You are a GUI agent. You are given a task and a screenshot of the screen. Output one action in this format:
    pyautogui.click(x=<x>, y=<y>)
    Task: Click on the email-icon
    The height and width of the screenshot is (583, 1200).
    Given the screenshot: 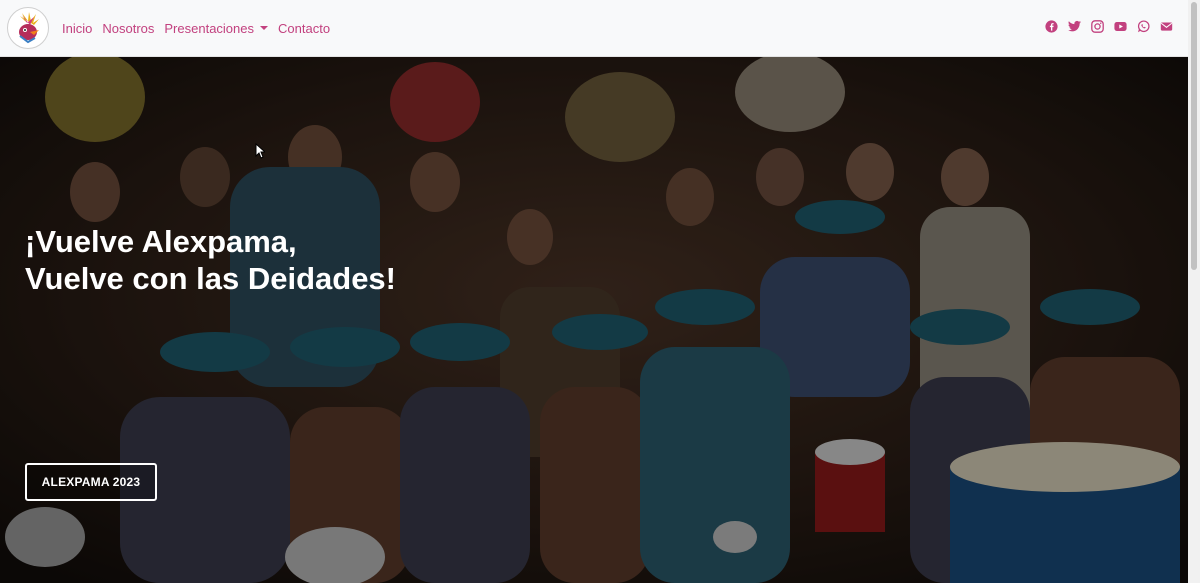 What is the action you would take?
    pyautogui.click(x=1166, y=26)
    